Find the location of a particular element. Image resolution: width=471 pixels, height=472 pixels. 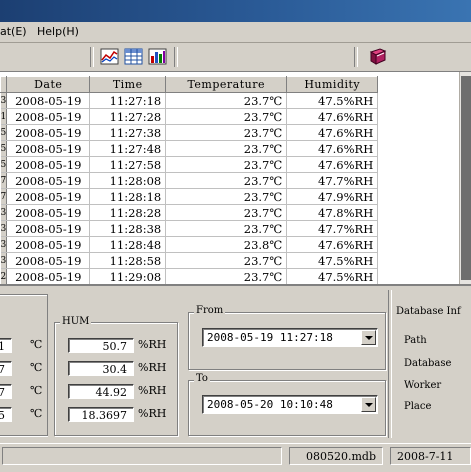

vertical-scrollbar is located at coordinates (465, 178).